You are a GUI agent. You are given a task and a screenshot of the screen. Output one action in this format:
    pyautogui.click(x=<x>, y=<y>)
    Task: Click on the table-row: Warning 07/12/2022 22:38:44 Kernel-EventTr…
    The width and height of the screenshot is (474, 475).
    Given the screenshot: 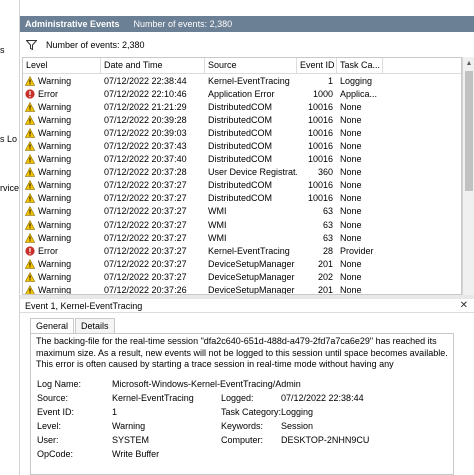 What is the action you would take?
    pyautogui.click(x=242, y=80)
    